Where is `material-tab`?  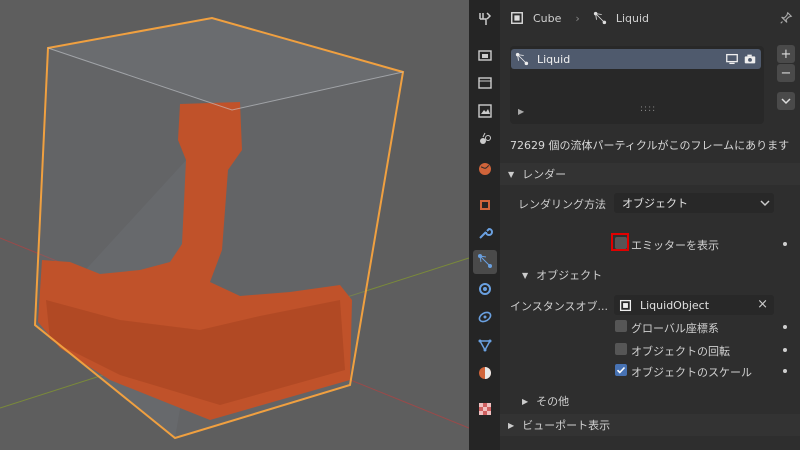
material-tab is located at coordinates (485, 374).